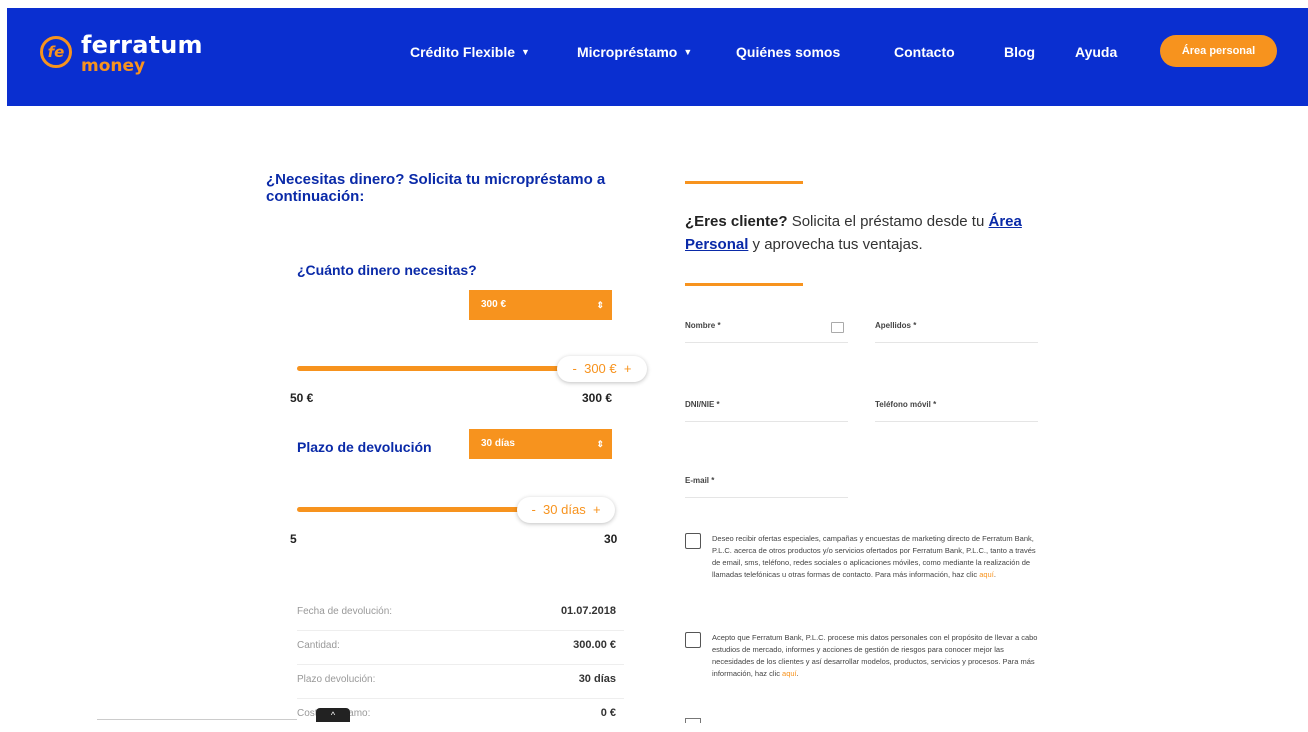 This screenshot has height=732, width=1308. Describe the element at coordinates (387, 270) in the screenshot. I see `amount-question: ¿Cuánto dinero necesitas?` at that location.